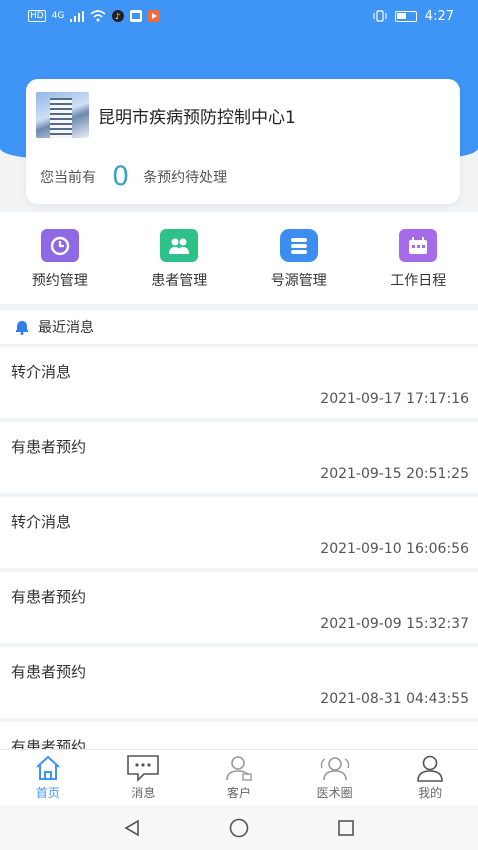 The height and width of the screenshot is (850, 478). Describe the element at coordinates (239, 735) in the screenshot. I see `message-item: 有患者预约` at that location.